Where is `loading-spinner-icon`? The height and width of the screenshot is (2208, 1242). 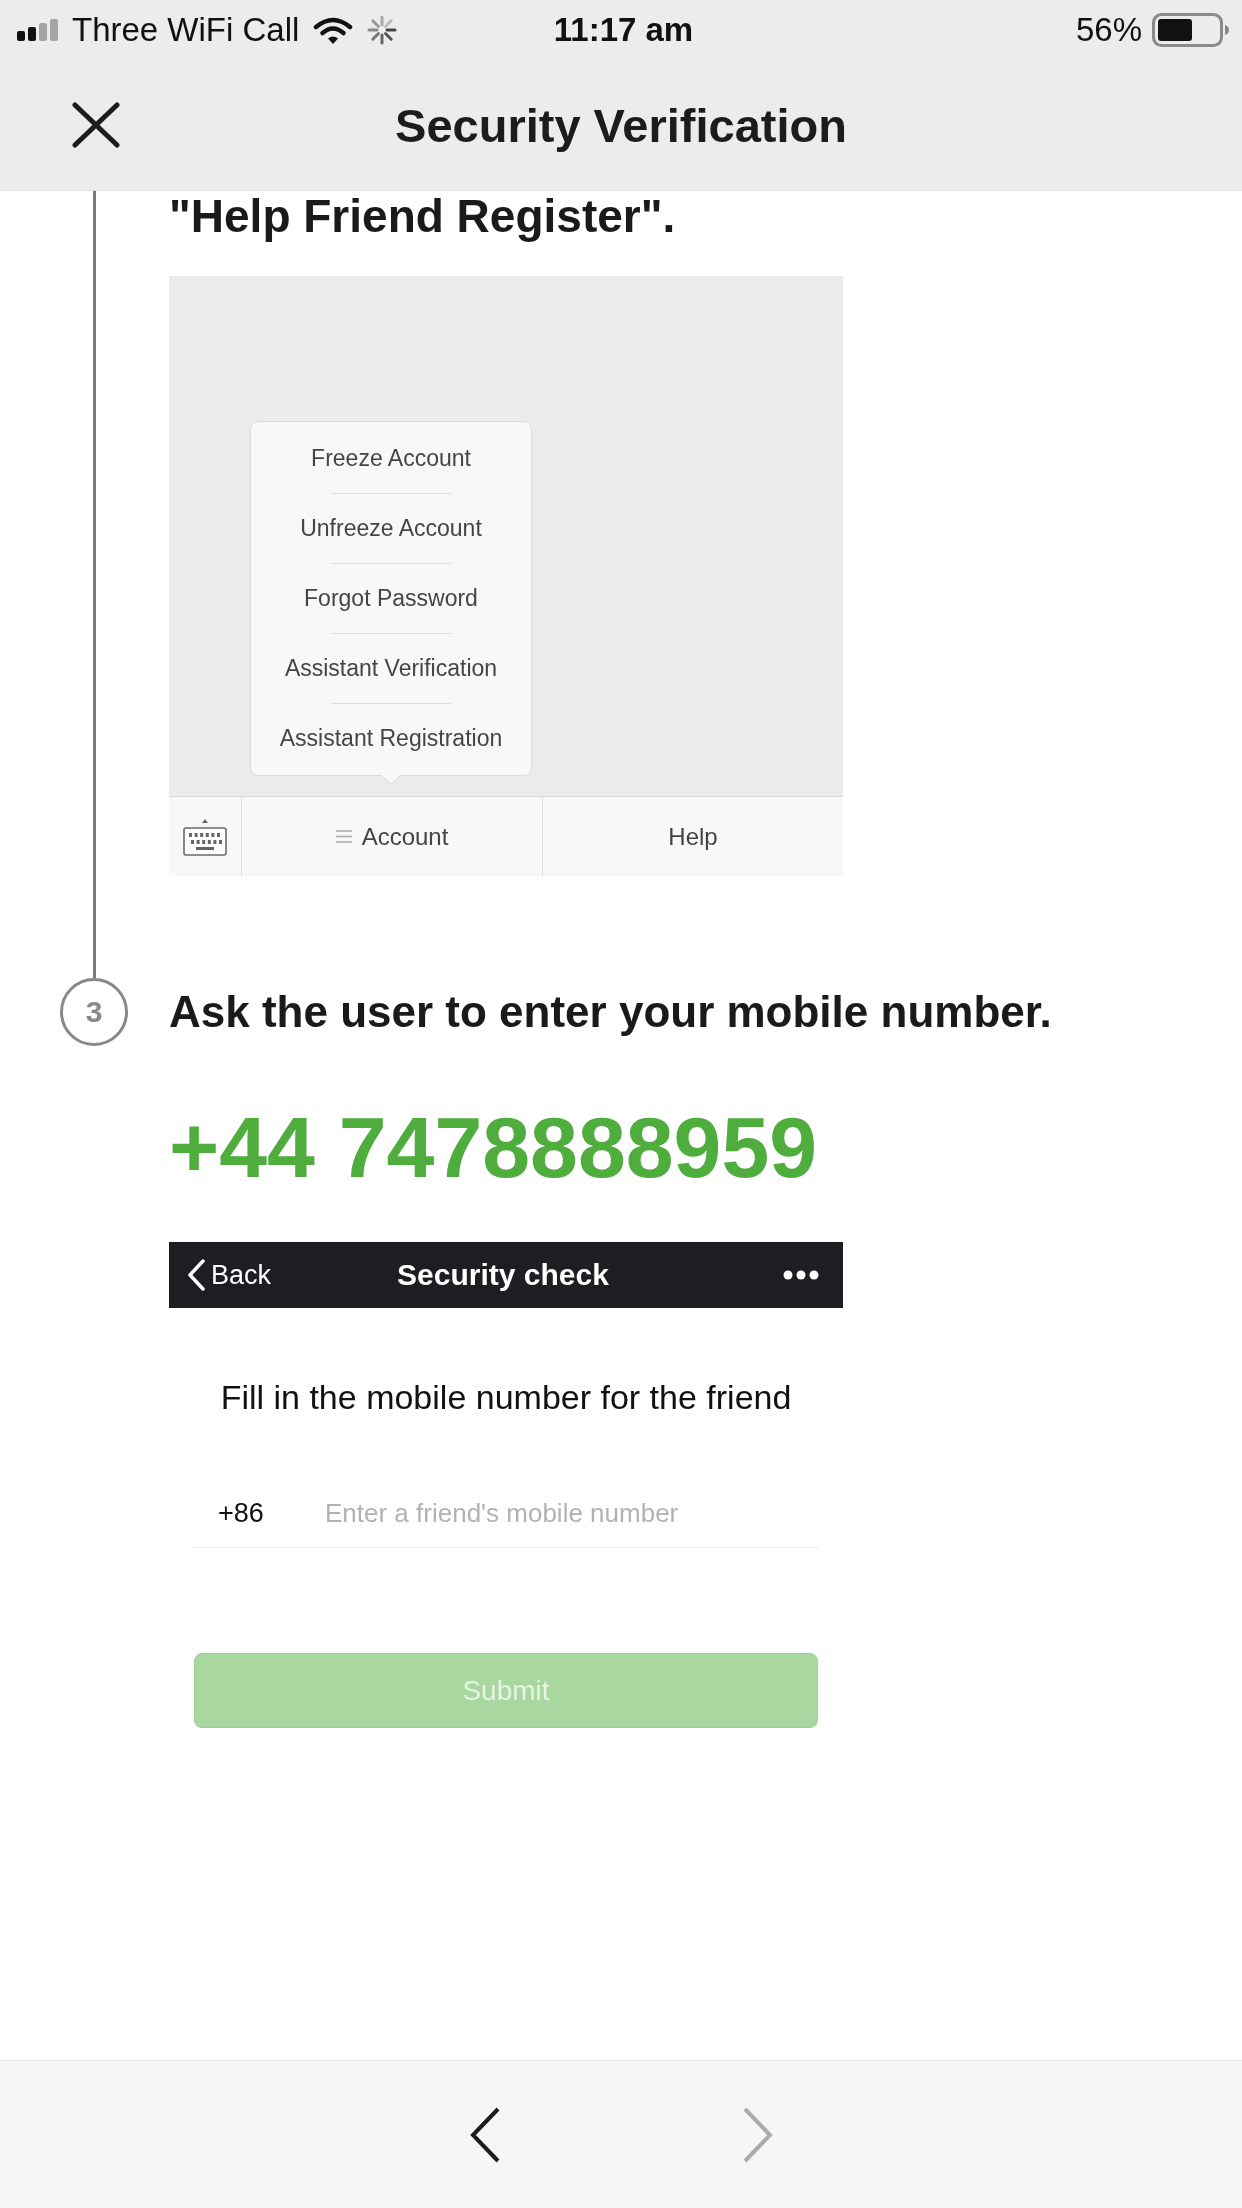 loading-spinner-icon is located at coordinates (382, 30).